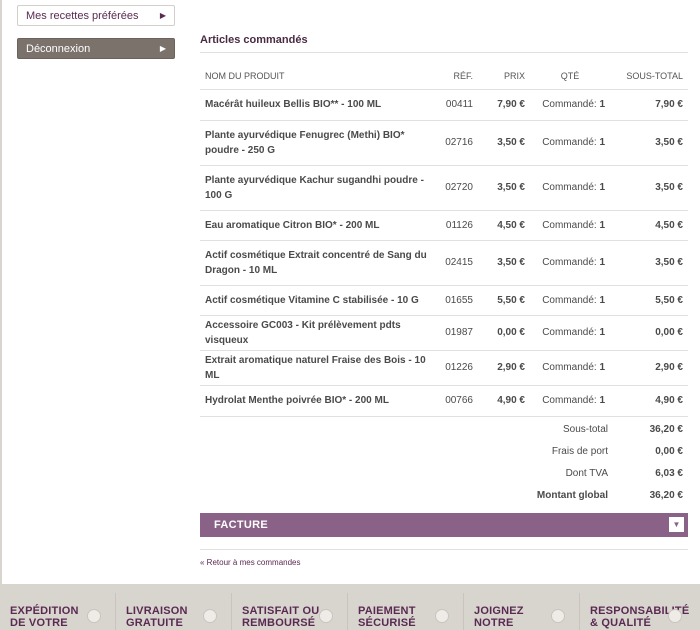  Describe the element at coordinates (320, 401) in the screenshot. I see `product-name: Hydrolat Menthe poivrée BIO* - 200 ML` at that location.